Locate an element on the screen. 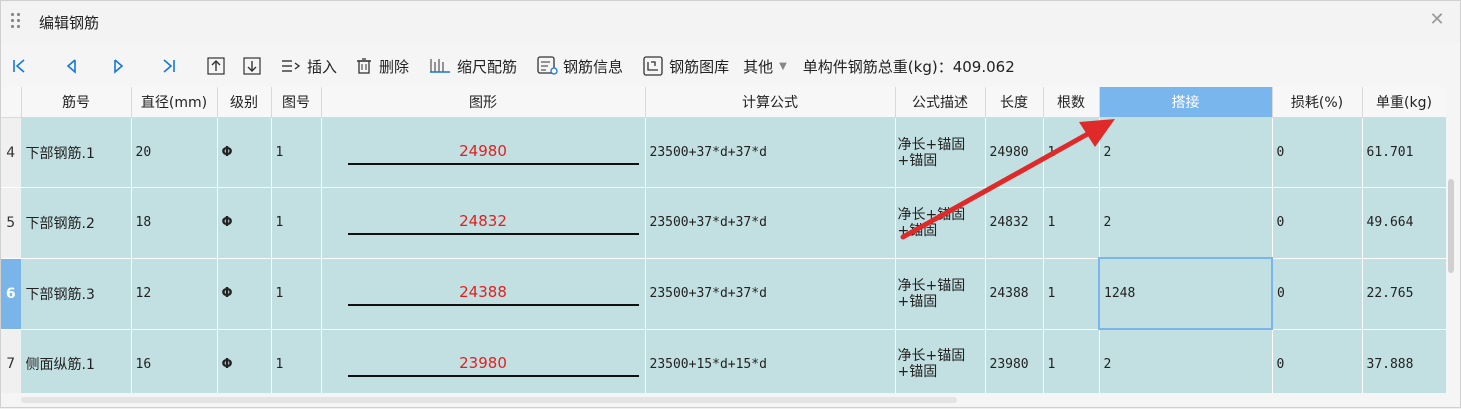  shape-length-label: 24980 is located at coordinates (483, 151).